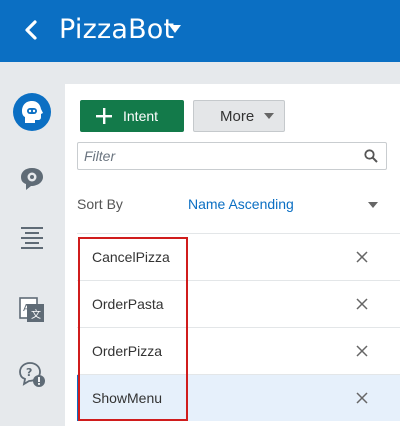  What do you see at coordinates (371, 156) in the screenshot?
I see `search-icon` at bounding box center [371, 156].